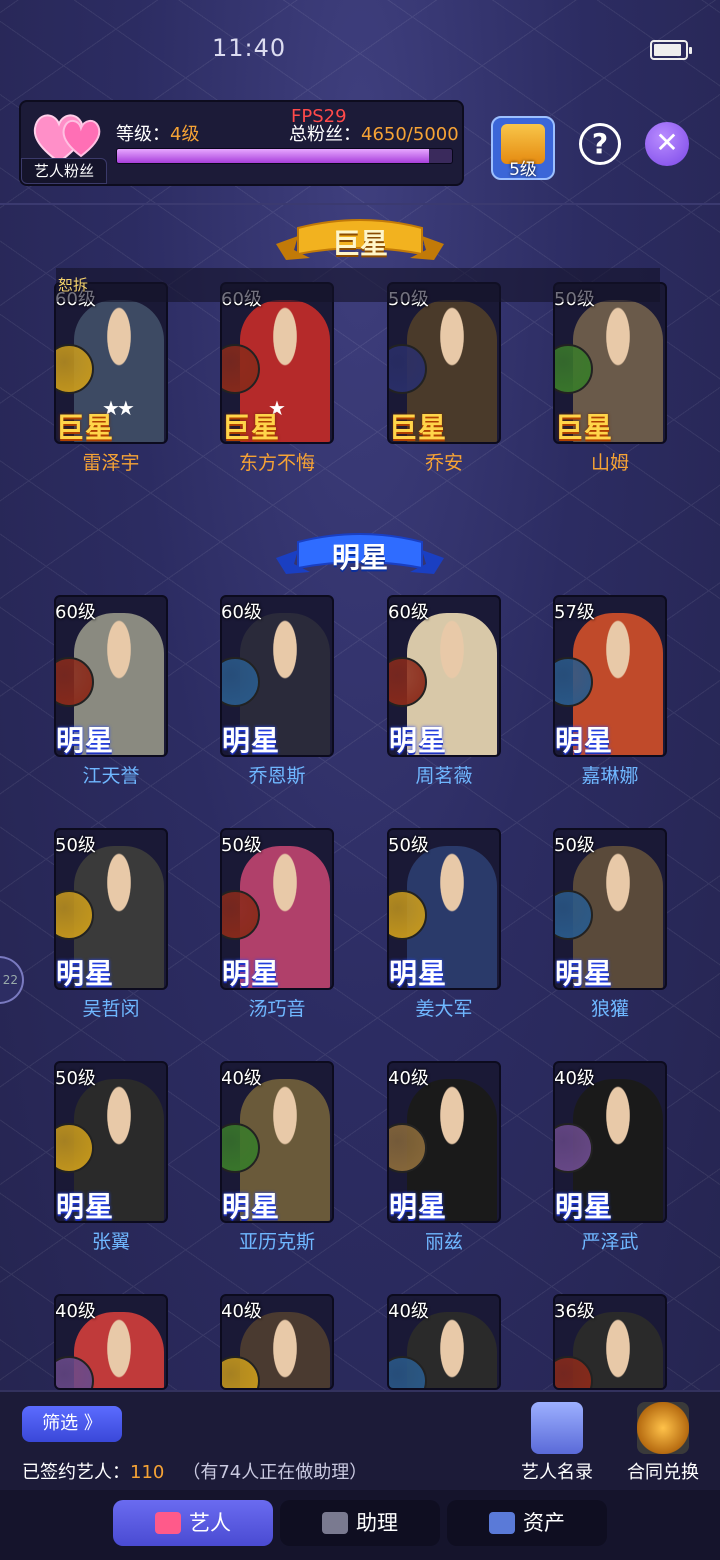  What do you see at coordinates (210, 1523) in the screenshot?
I see `tab-artists-label: 艺人` at bounding box center [210, 1523].